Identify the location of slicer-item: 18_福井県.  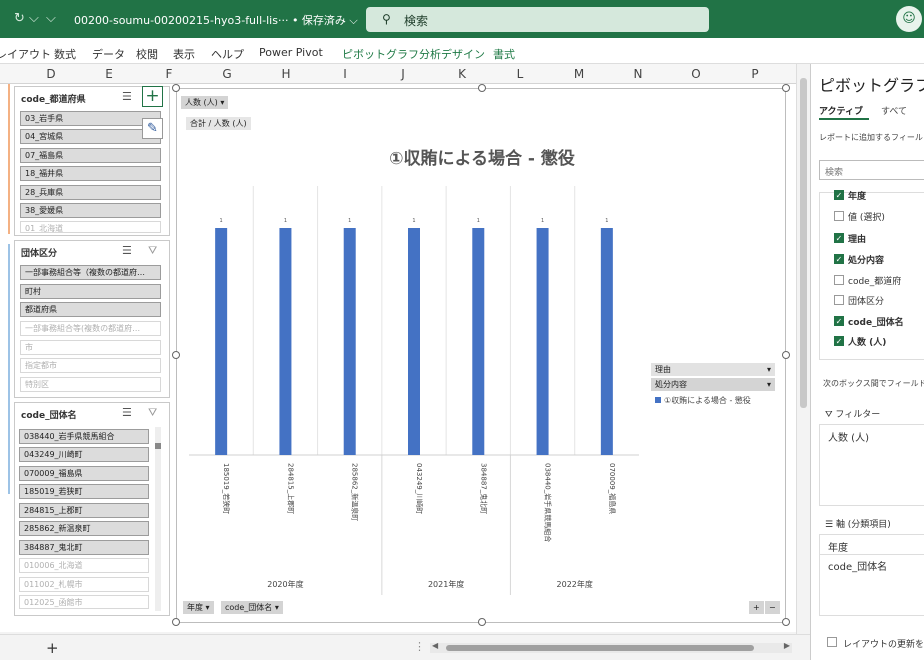
(90, 173).